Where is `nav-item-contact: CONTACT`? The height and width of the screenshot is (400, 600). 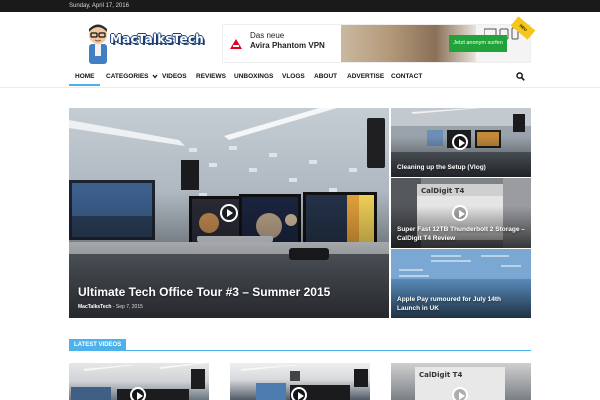 nav-item-contact: CONTACT is located at coordinates (406, 76).